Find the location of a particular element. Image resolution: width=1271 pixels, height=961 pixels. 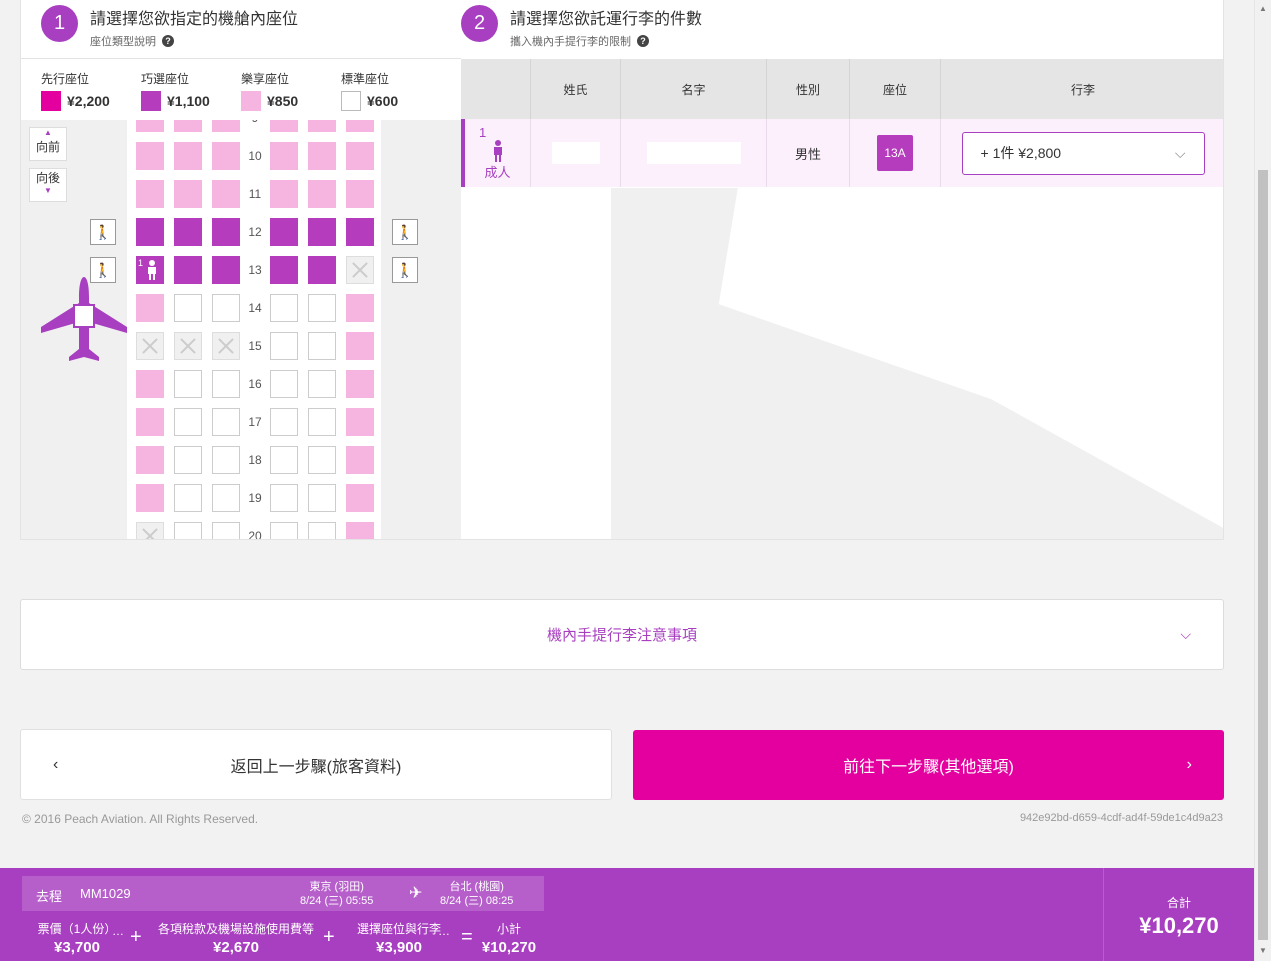

passenger-table: 姓氏 名字 性別 座位 行李 1 成人 男性 13A + 1件 ¥2,800 ⌵ is located at coordinates (842, 123).